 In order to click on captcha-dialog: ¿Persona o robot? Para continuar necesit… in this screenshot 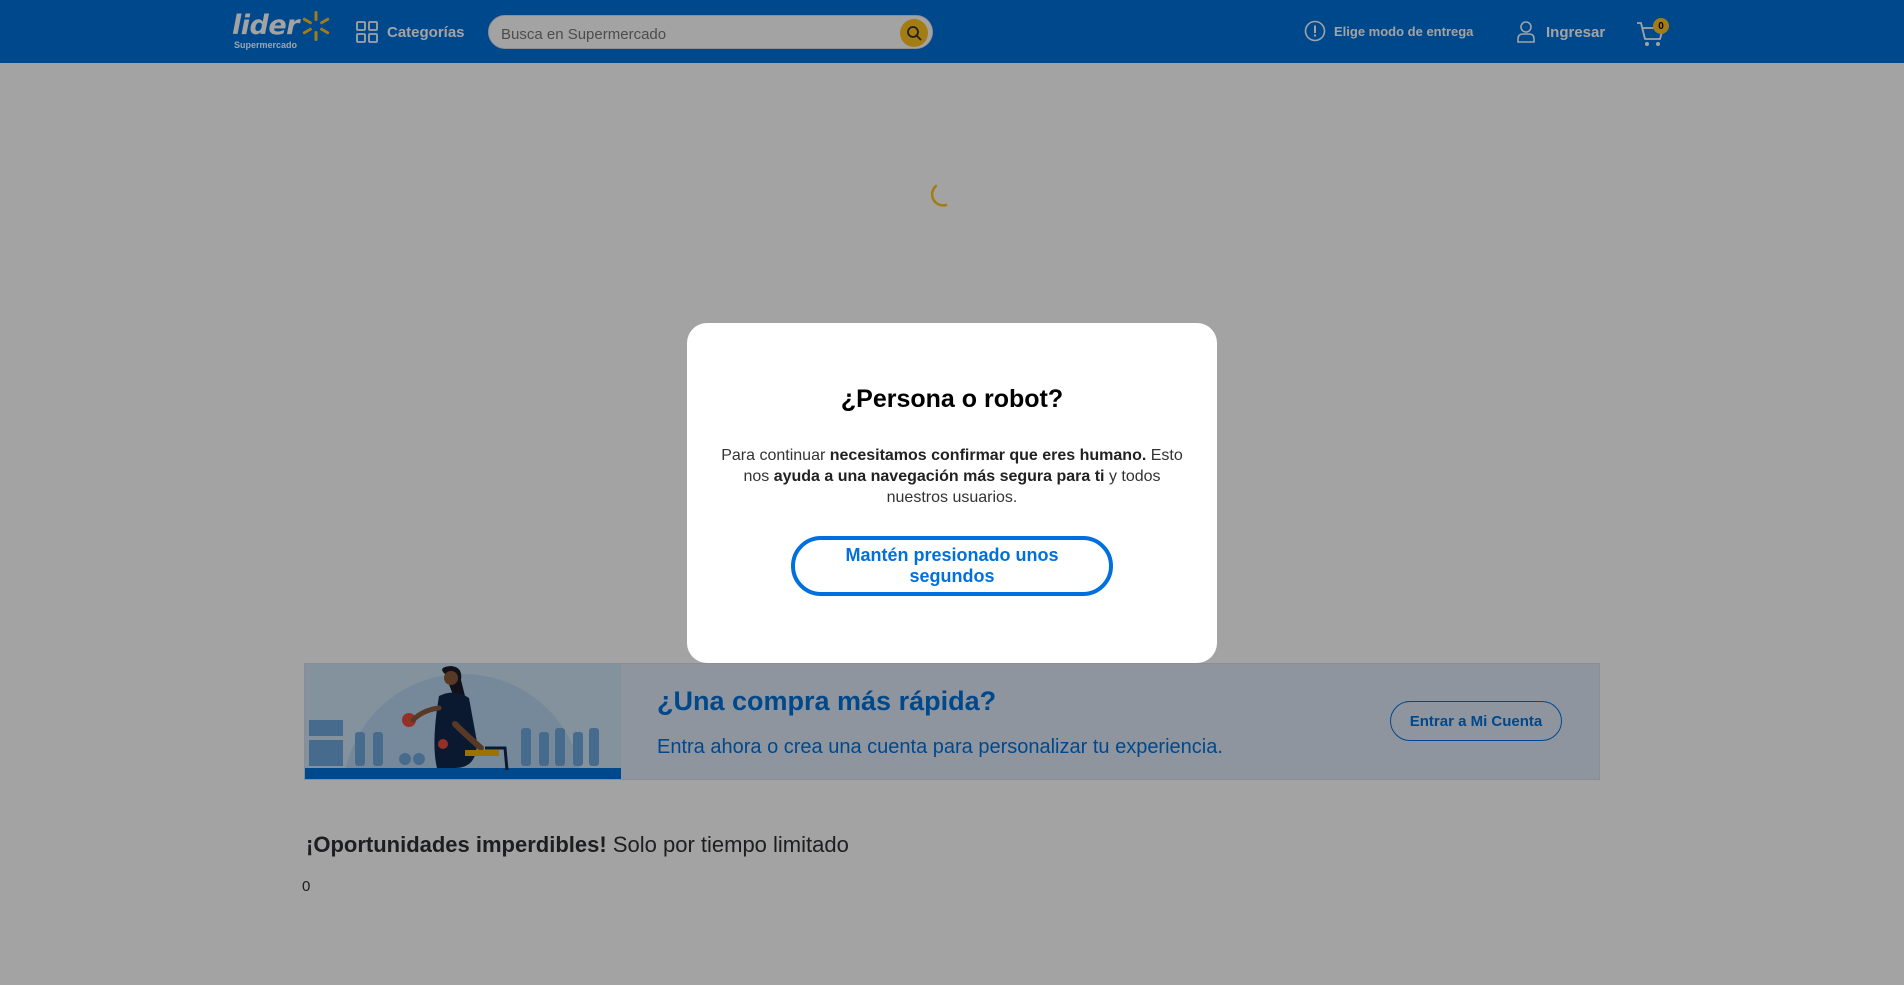, I will do `click(952, 493)`.